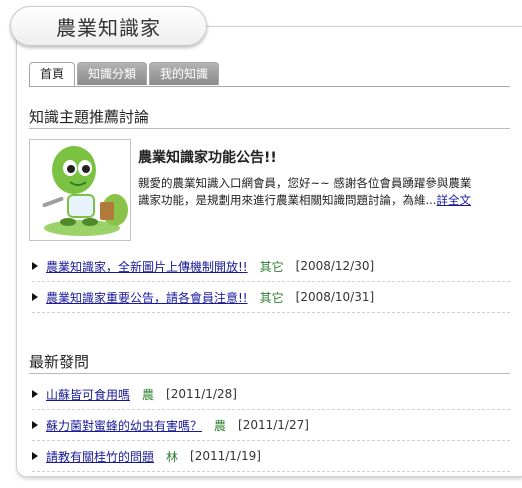 Image resolution: width=522 pixels, height=488 pixels. Describe the element at coordinates (184, 73) in the screenshot. I see `tab-my-knowledge: 我的知識` at that location.